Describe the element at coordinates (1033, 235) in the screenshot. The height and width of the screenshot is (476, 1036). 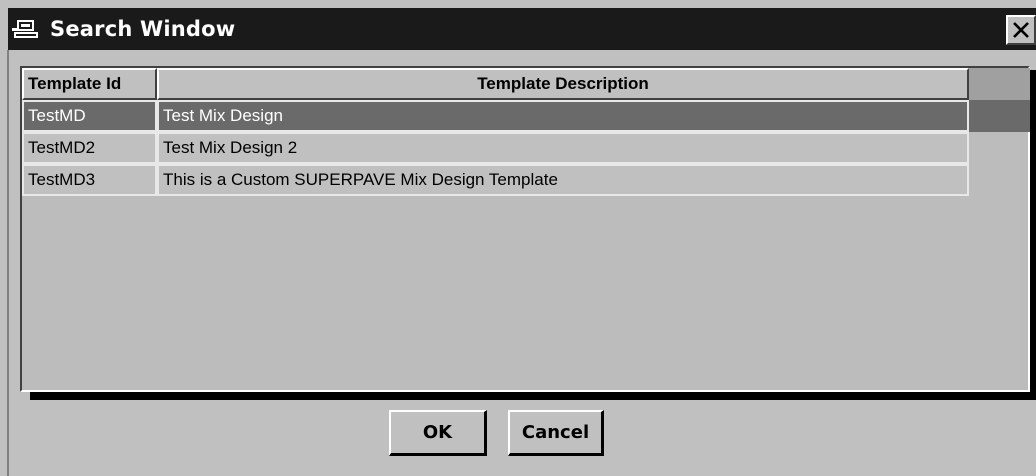
I see `grid-shadow` at that location.